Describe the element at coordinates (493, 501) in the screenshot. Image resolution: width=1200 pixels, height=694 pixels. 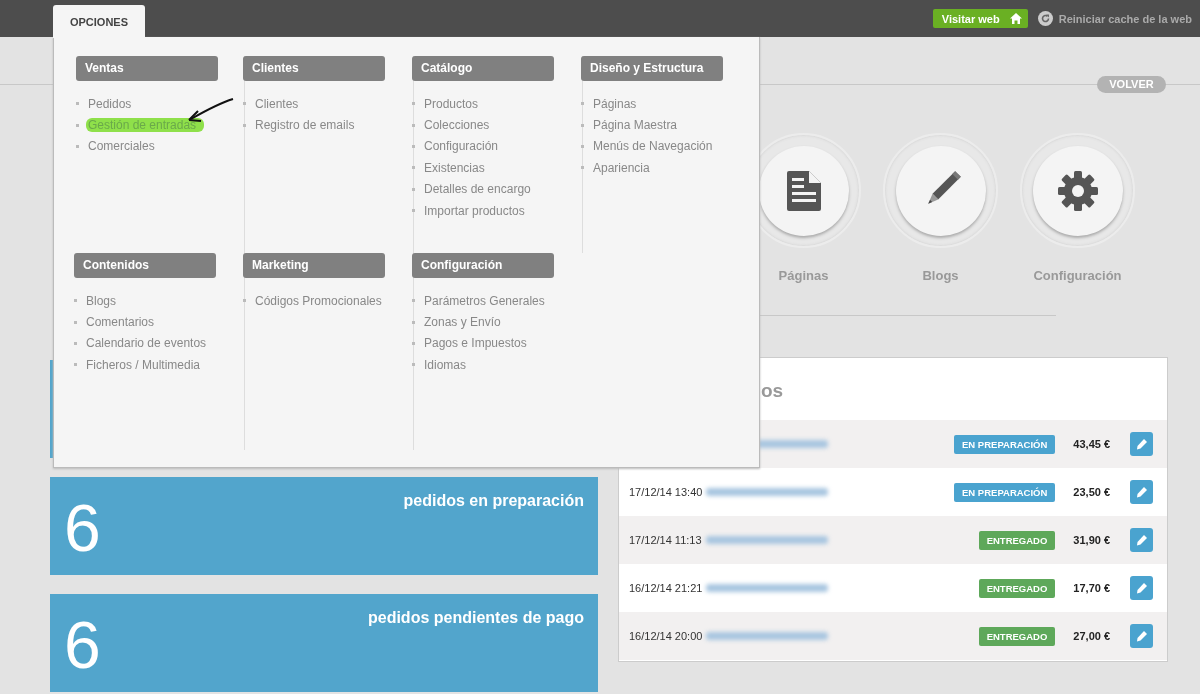
I see `stat-label: pedidos en preparación` at that location.